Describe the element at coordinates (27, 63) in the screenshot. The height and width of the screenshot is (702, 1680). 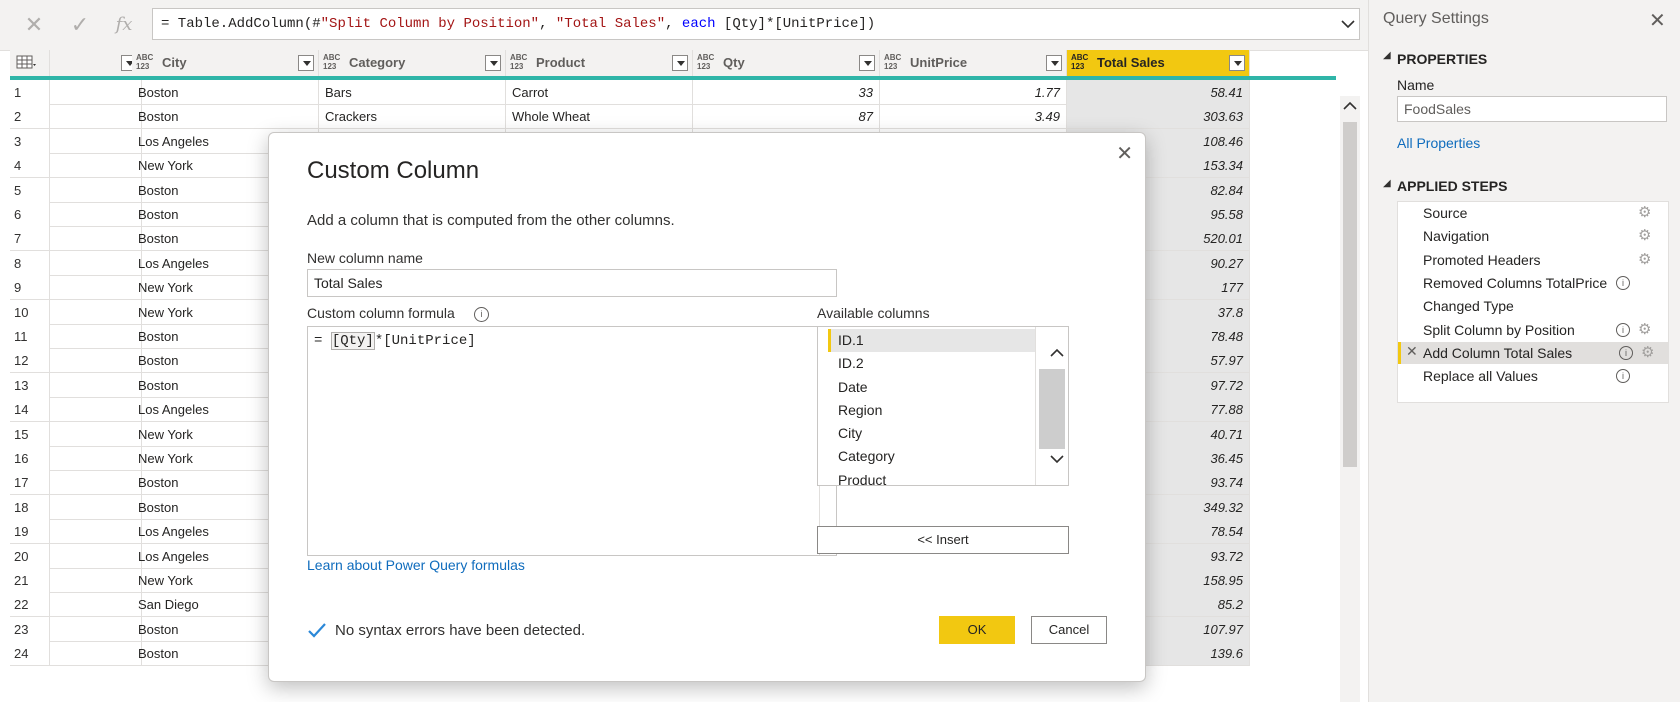
I see `table-icon` at that location.